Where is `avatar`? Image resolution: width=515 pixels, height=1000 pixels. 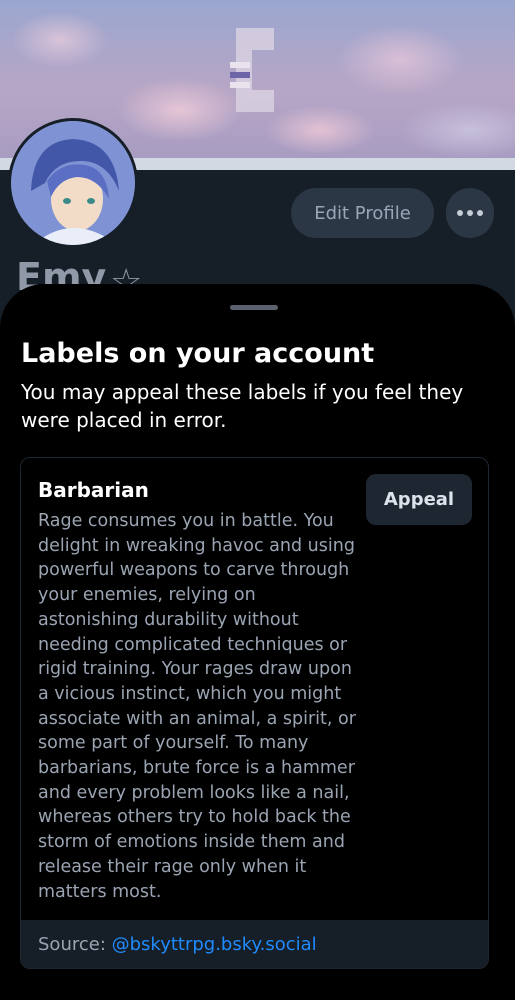
avatar is located at coordinates (73, 183).